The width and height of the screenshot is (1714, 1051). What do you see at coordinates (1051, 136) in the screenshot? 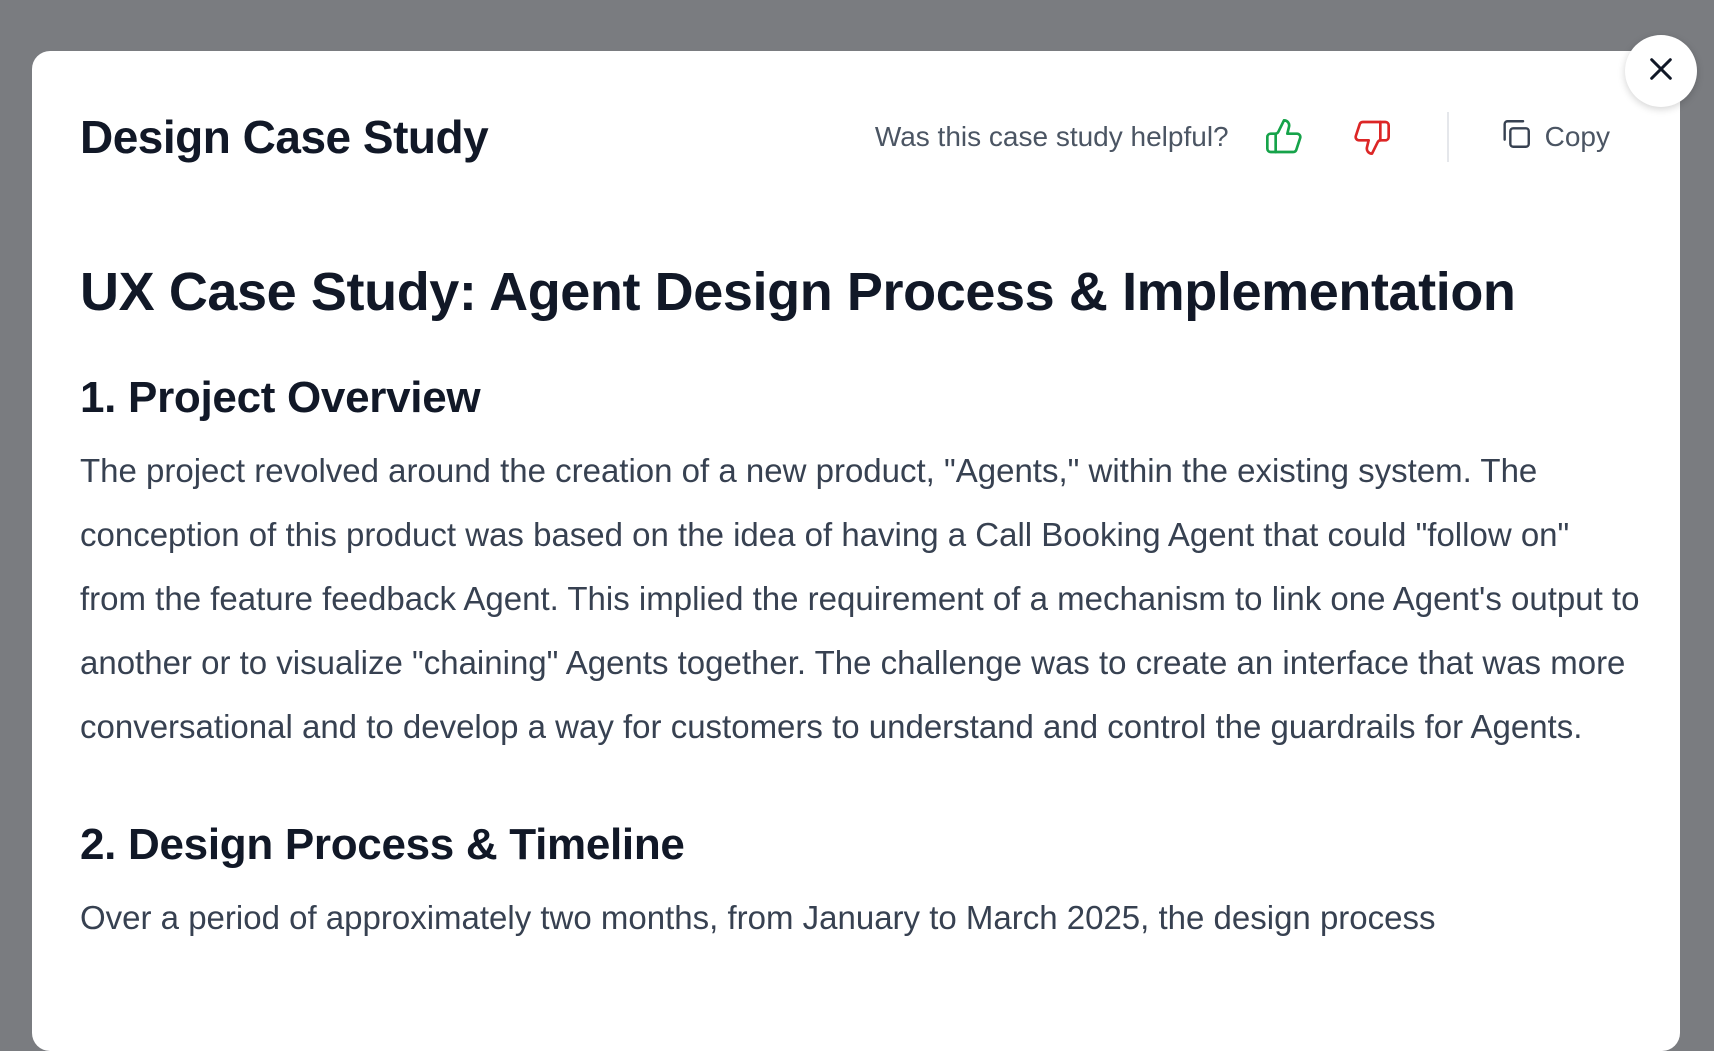
I see `feedback-prompt: Was this case study helpful?` at bounding box center [1051, 136].